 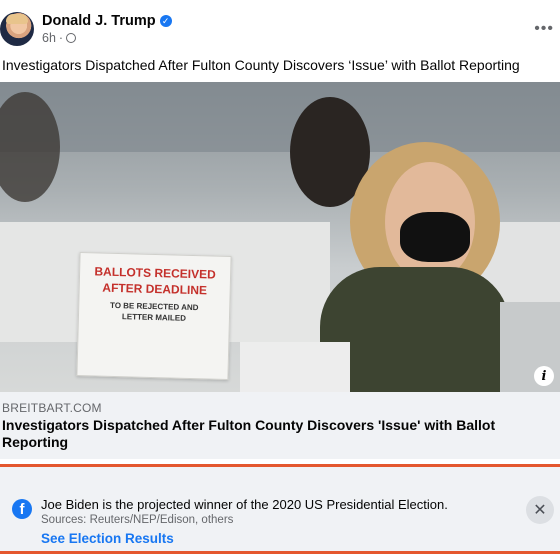 I want to click on info-icon: i, so click(x=544, y=376).